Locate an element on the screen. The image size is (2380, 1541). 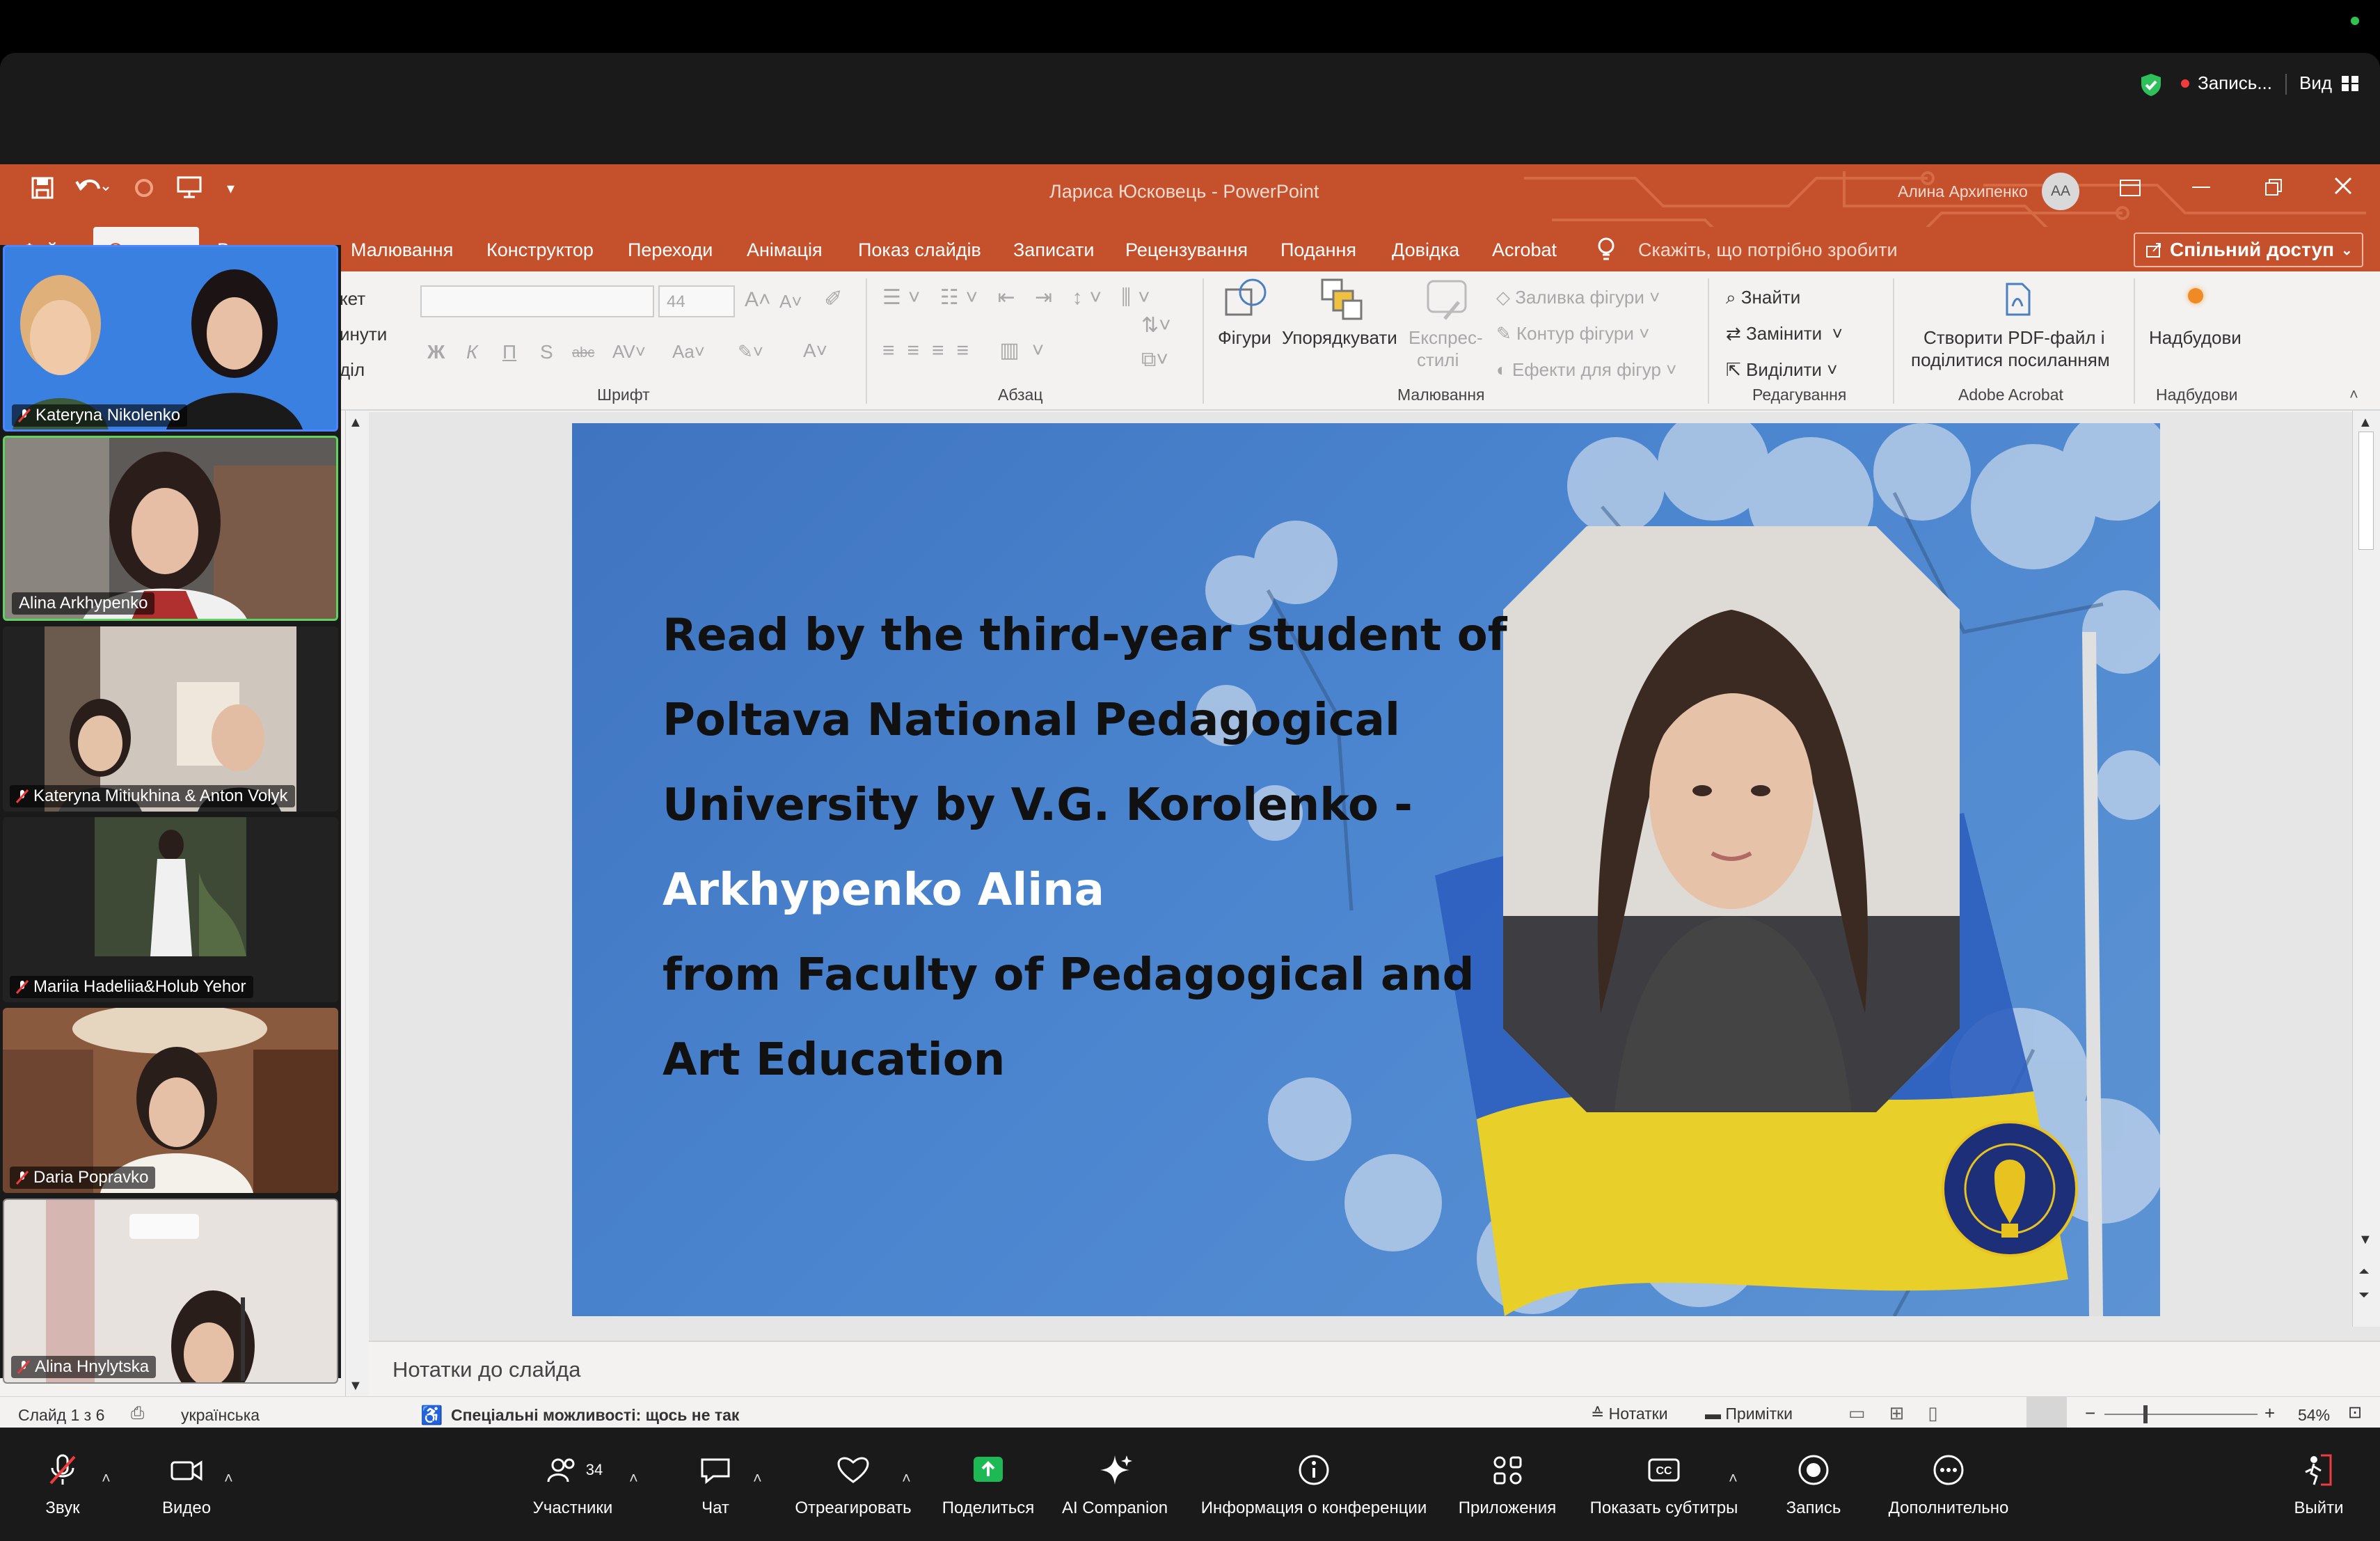
replace-button: ⇄ Замінити ˅ is located at coordinates (1784, 334).